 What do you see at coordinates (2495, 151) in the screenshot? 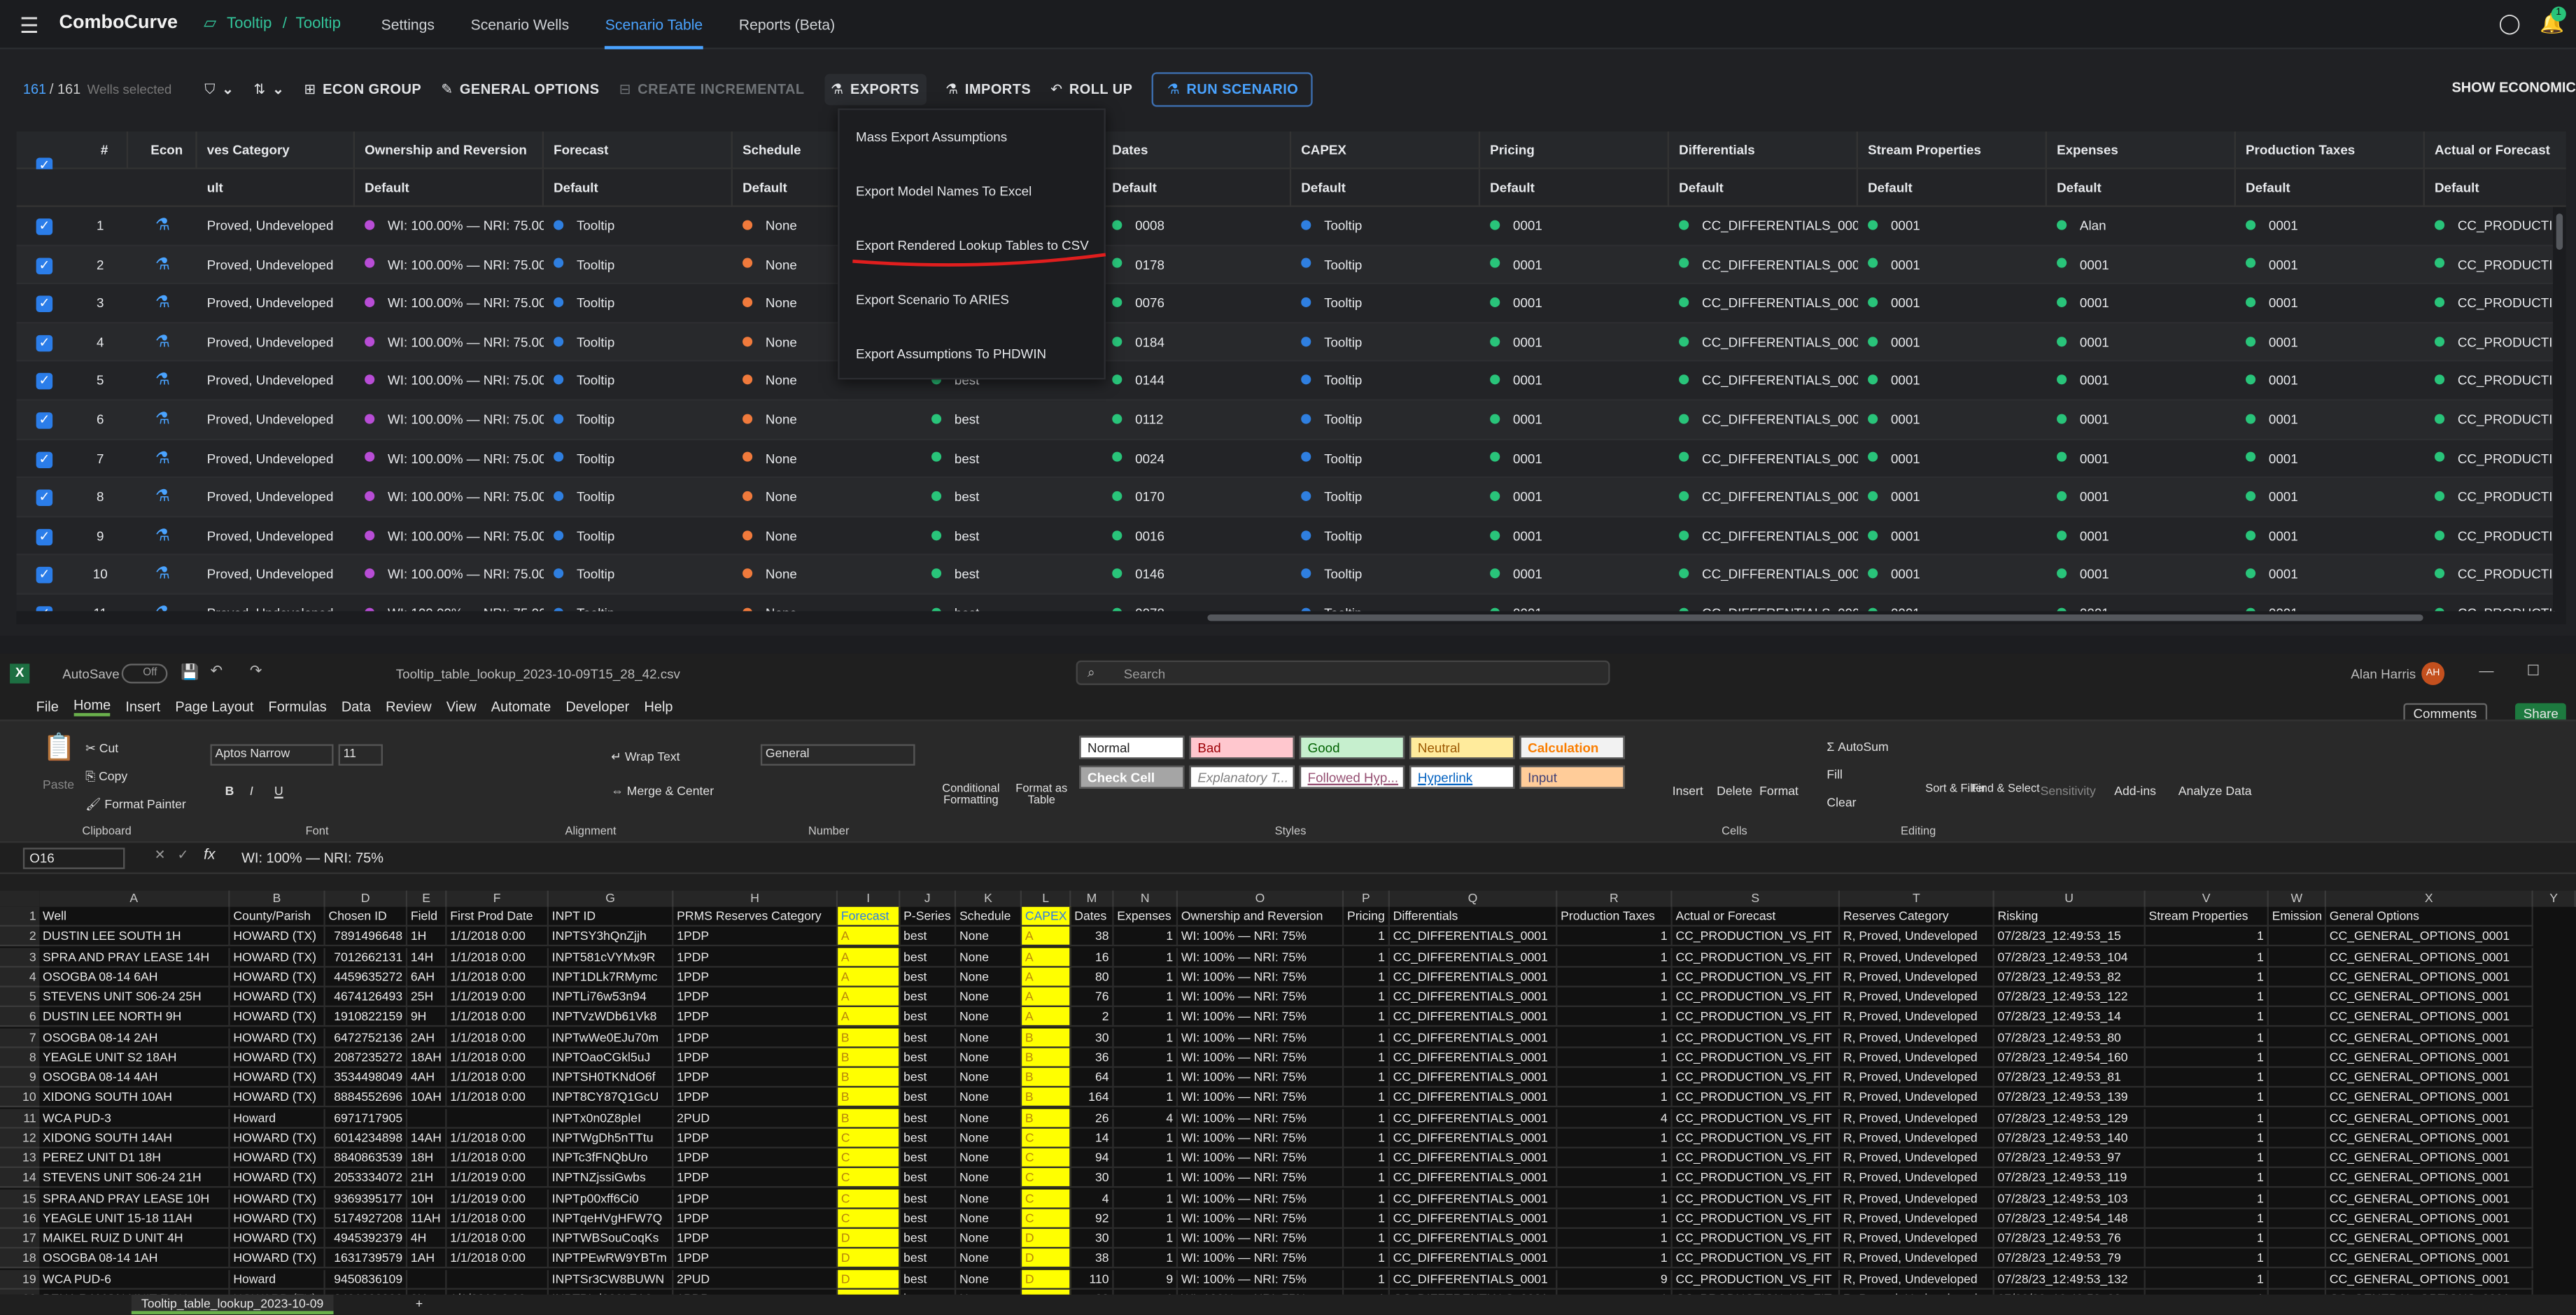
I see `col-header-actual-or-forecast: Actual or Forecast` at bounding box center [2495, 151].